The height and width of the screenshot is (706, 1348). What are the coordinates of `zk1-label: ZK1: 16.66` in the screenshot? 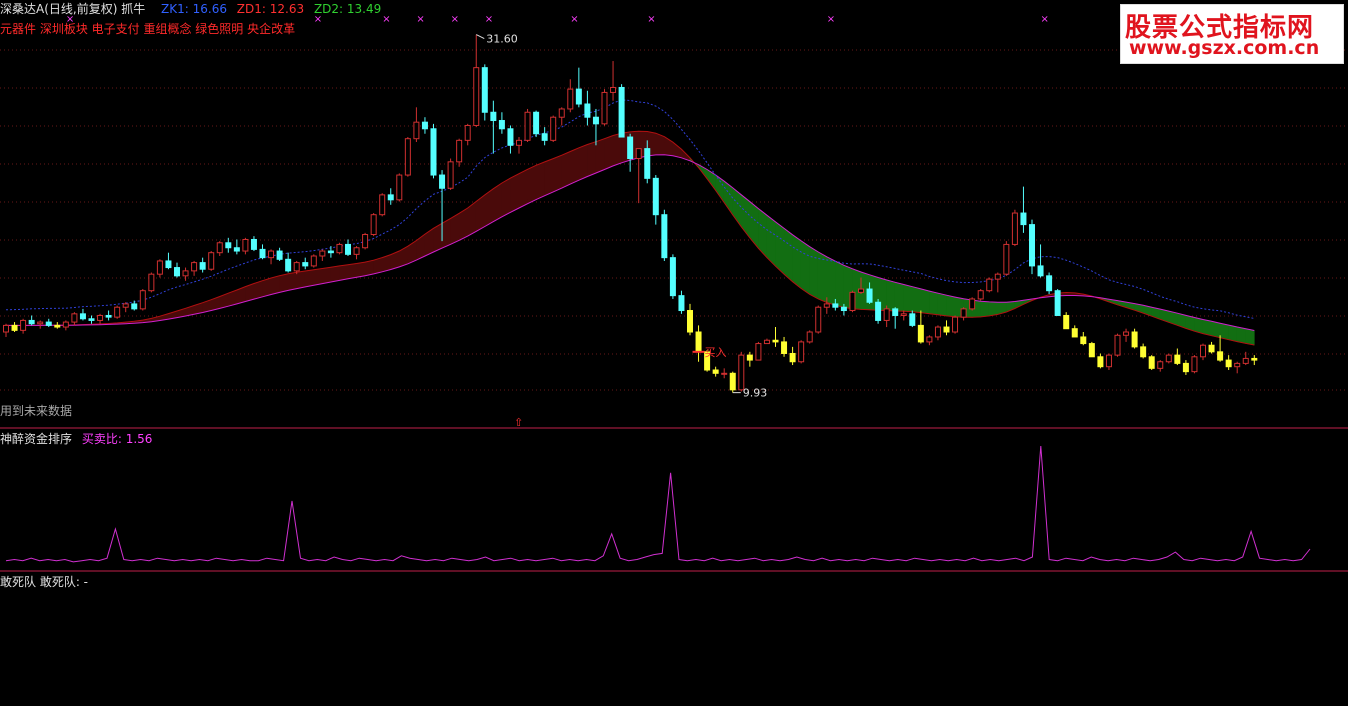 It's located at (194, 9).